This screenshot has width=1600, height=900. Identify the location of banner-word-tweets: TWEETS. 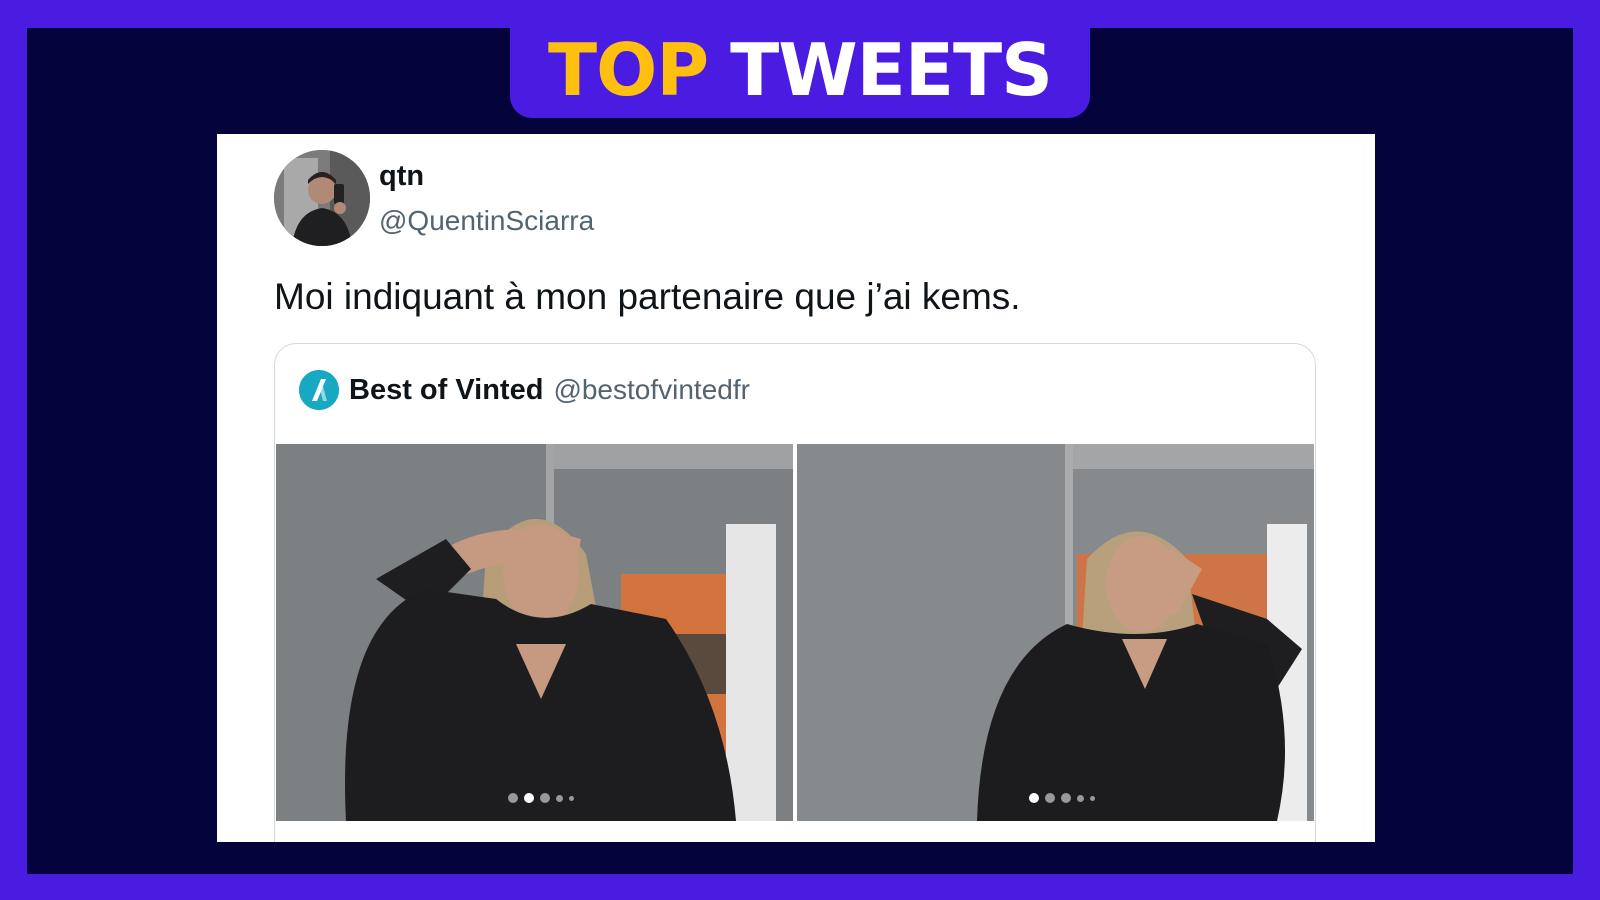
(891, 70).